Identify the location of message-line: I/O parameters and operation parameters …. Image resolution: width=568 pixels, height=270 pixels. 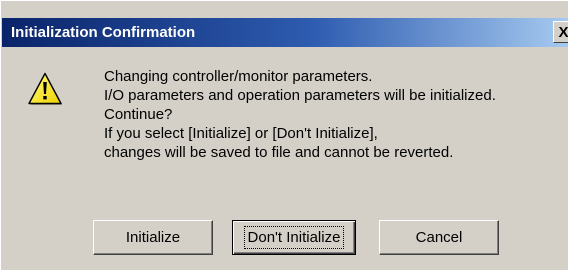
(300, 95).